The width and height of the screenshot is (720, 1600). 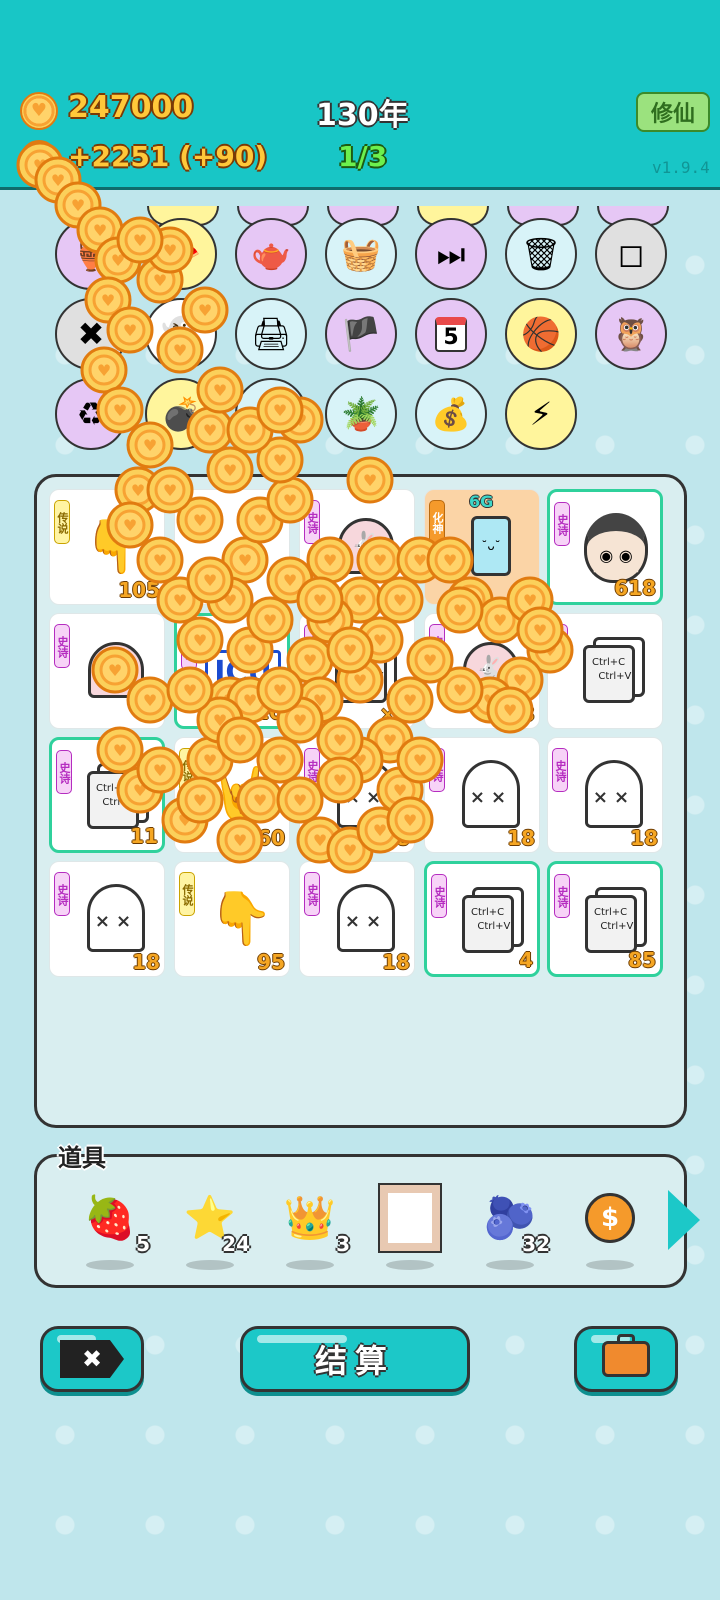 I want to click on board-card-13: 史诗 ×× 18, so click(x=357, y=795).